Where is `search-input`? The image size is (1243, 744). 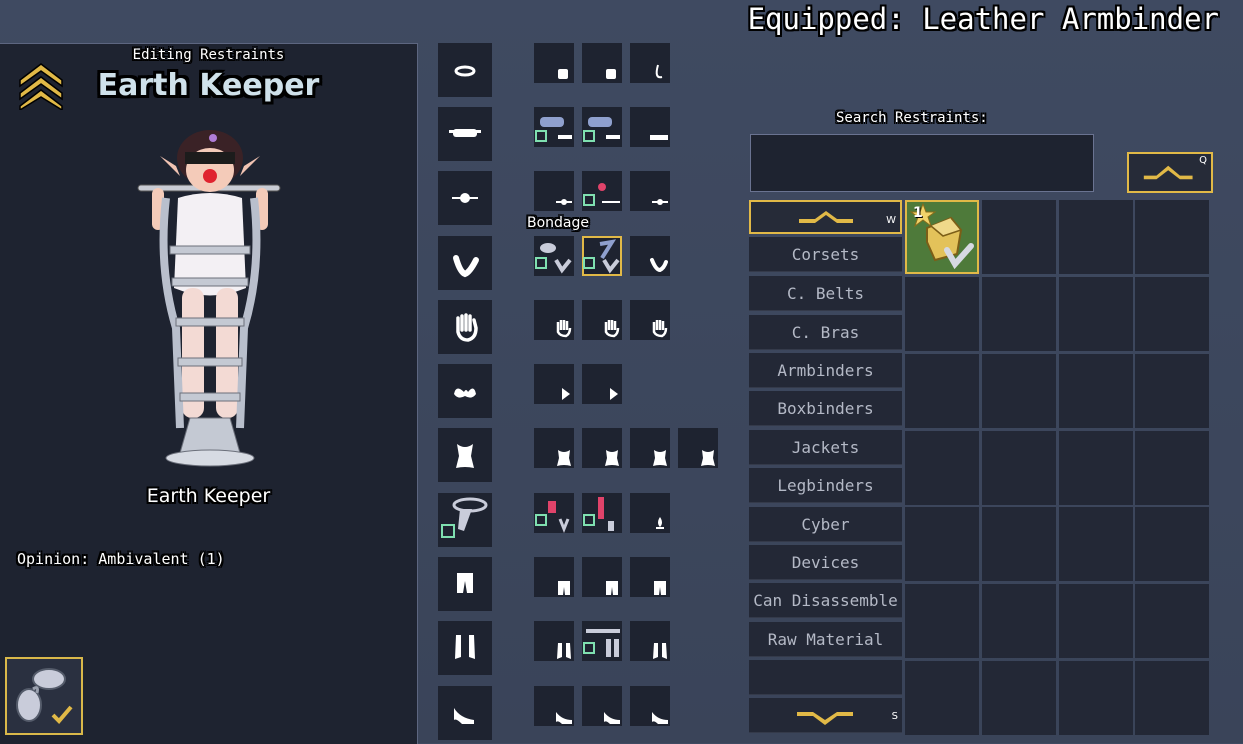 search-input is located at coordinates (922, 163).